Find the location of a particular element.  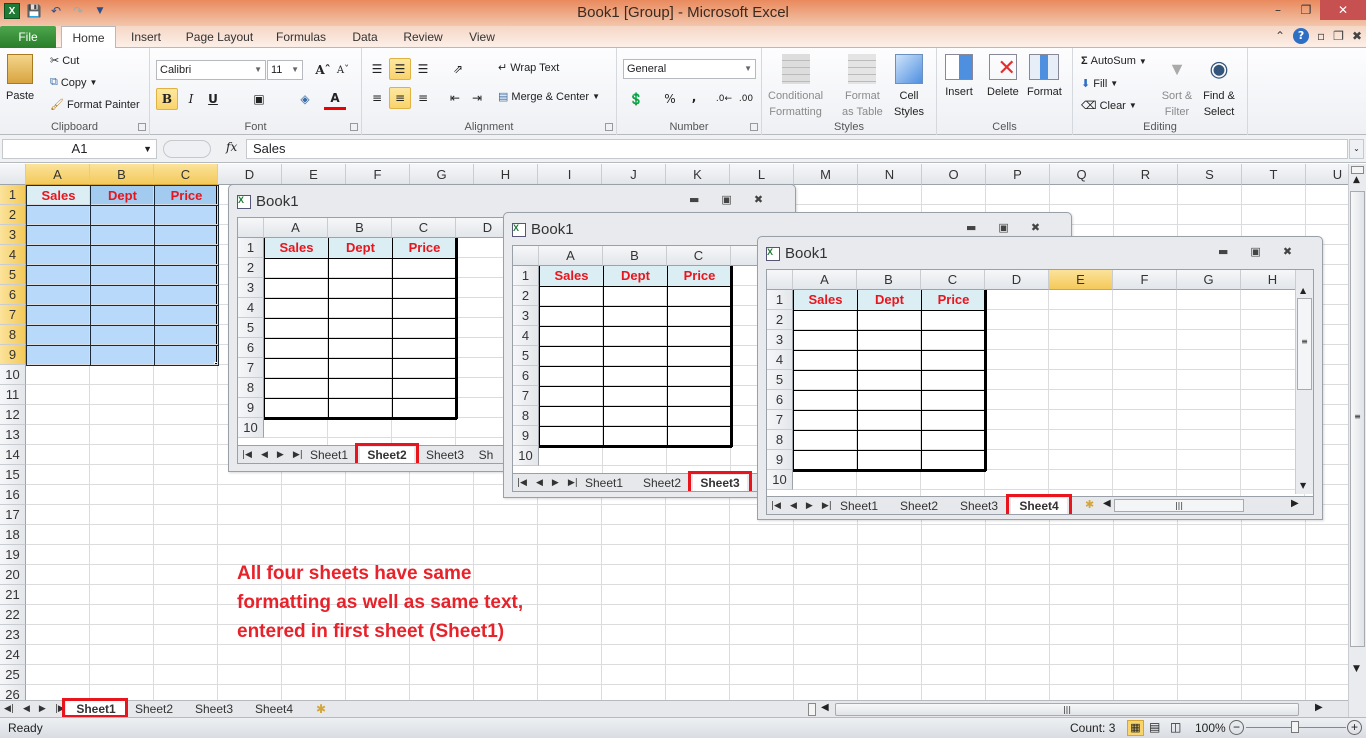

fill-button: ⬇ Fill ▼ is located at coordinates (1099, 84).